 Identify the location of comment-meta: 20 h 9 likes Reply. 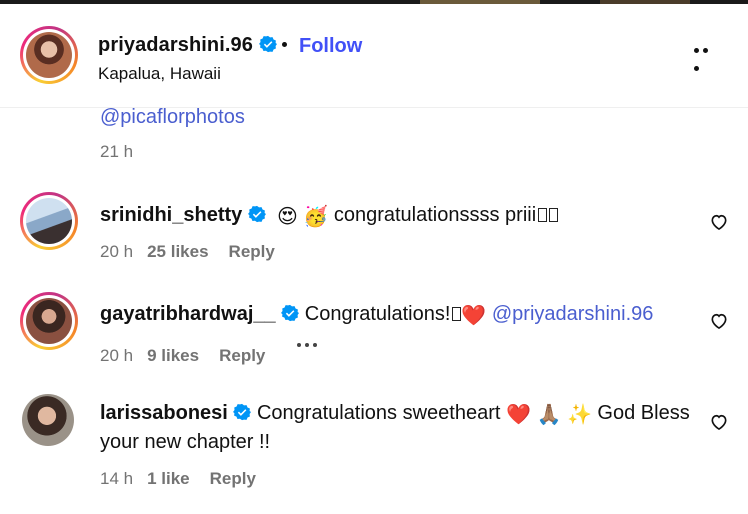
(210, 354).